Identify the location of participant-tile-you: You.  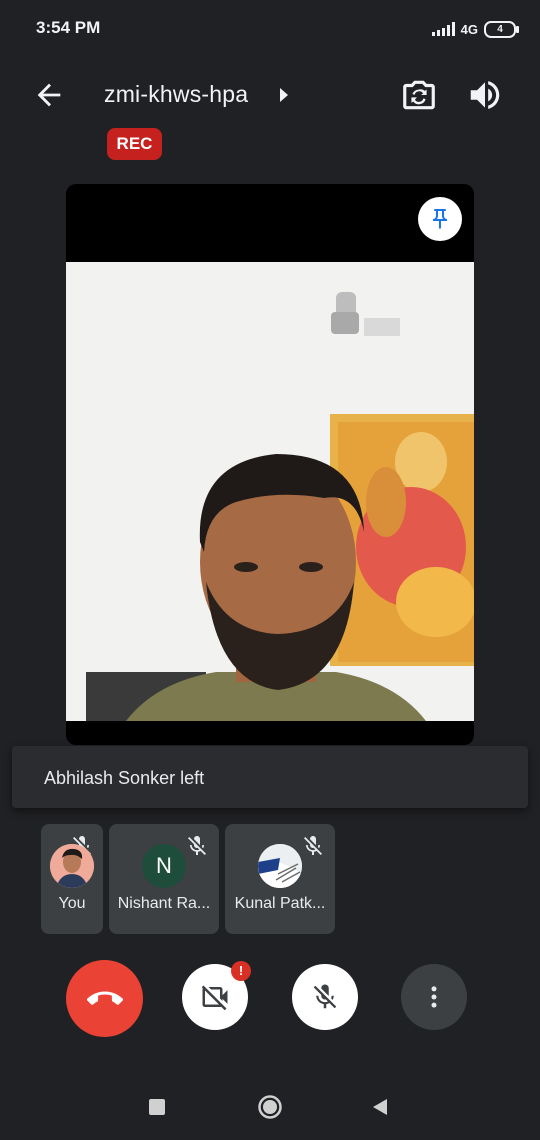
(72, 879).